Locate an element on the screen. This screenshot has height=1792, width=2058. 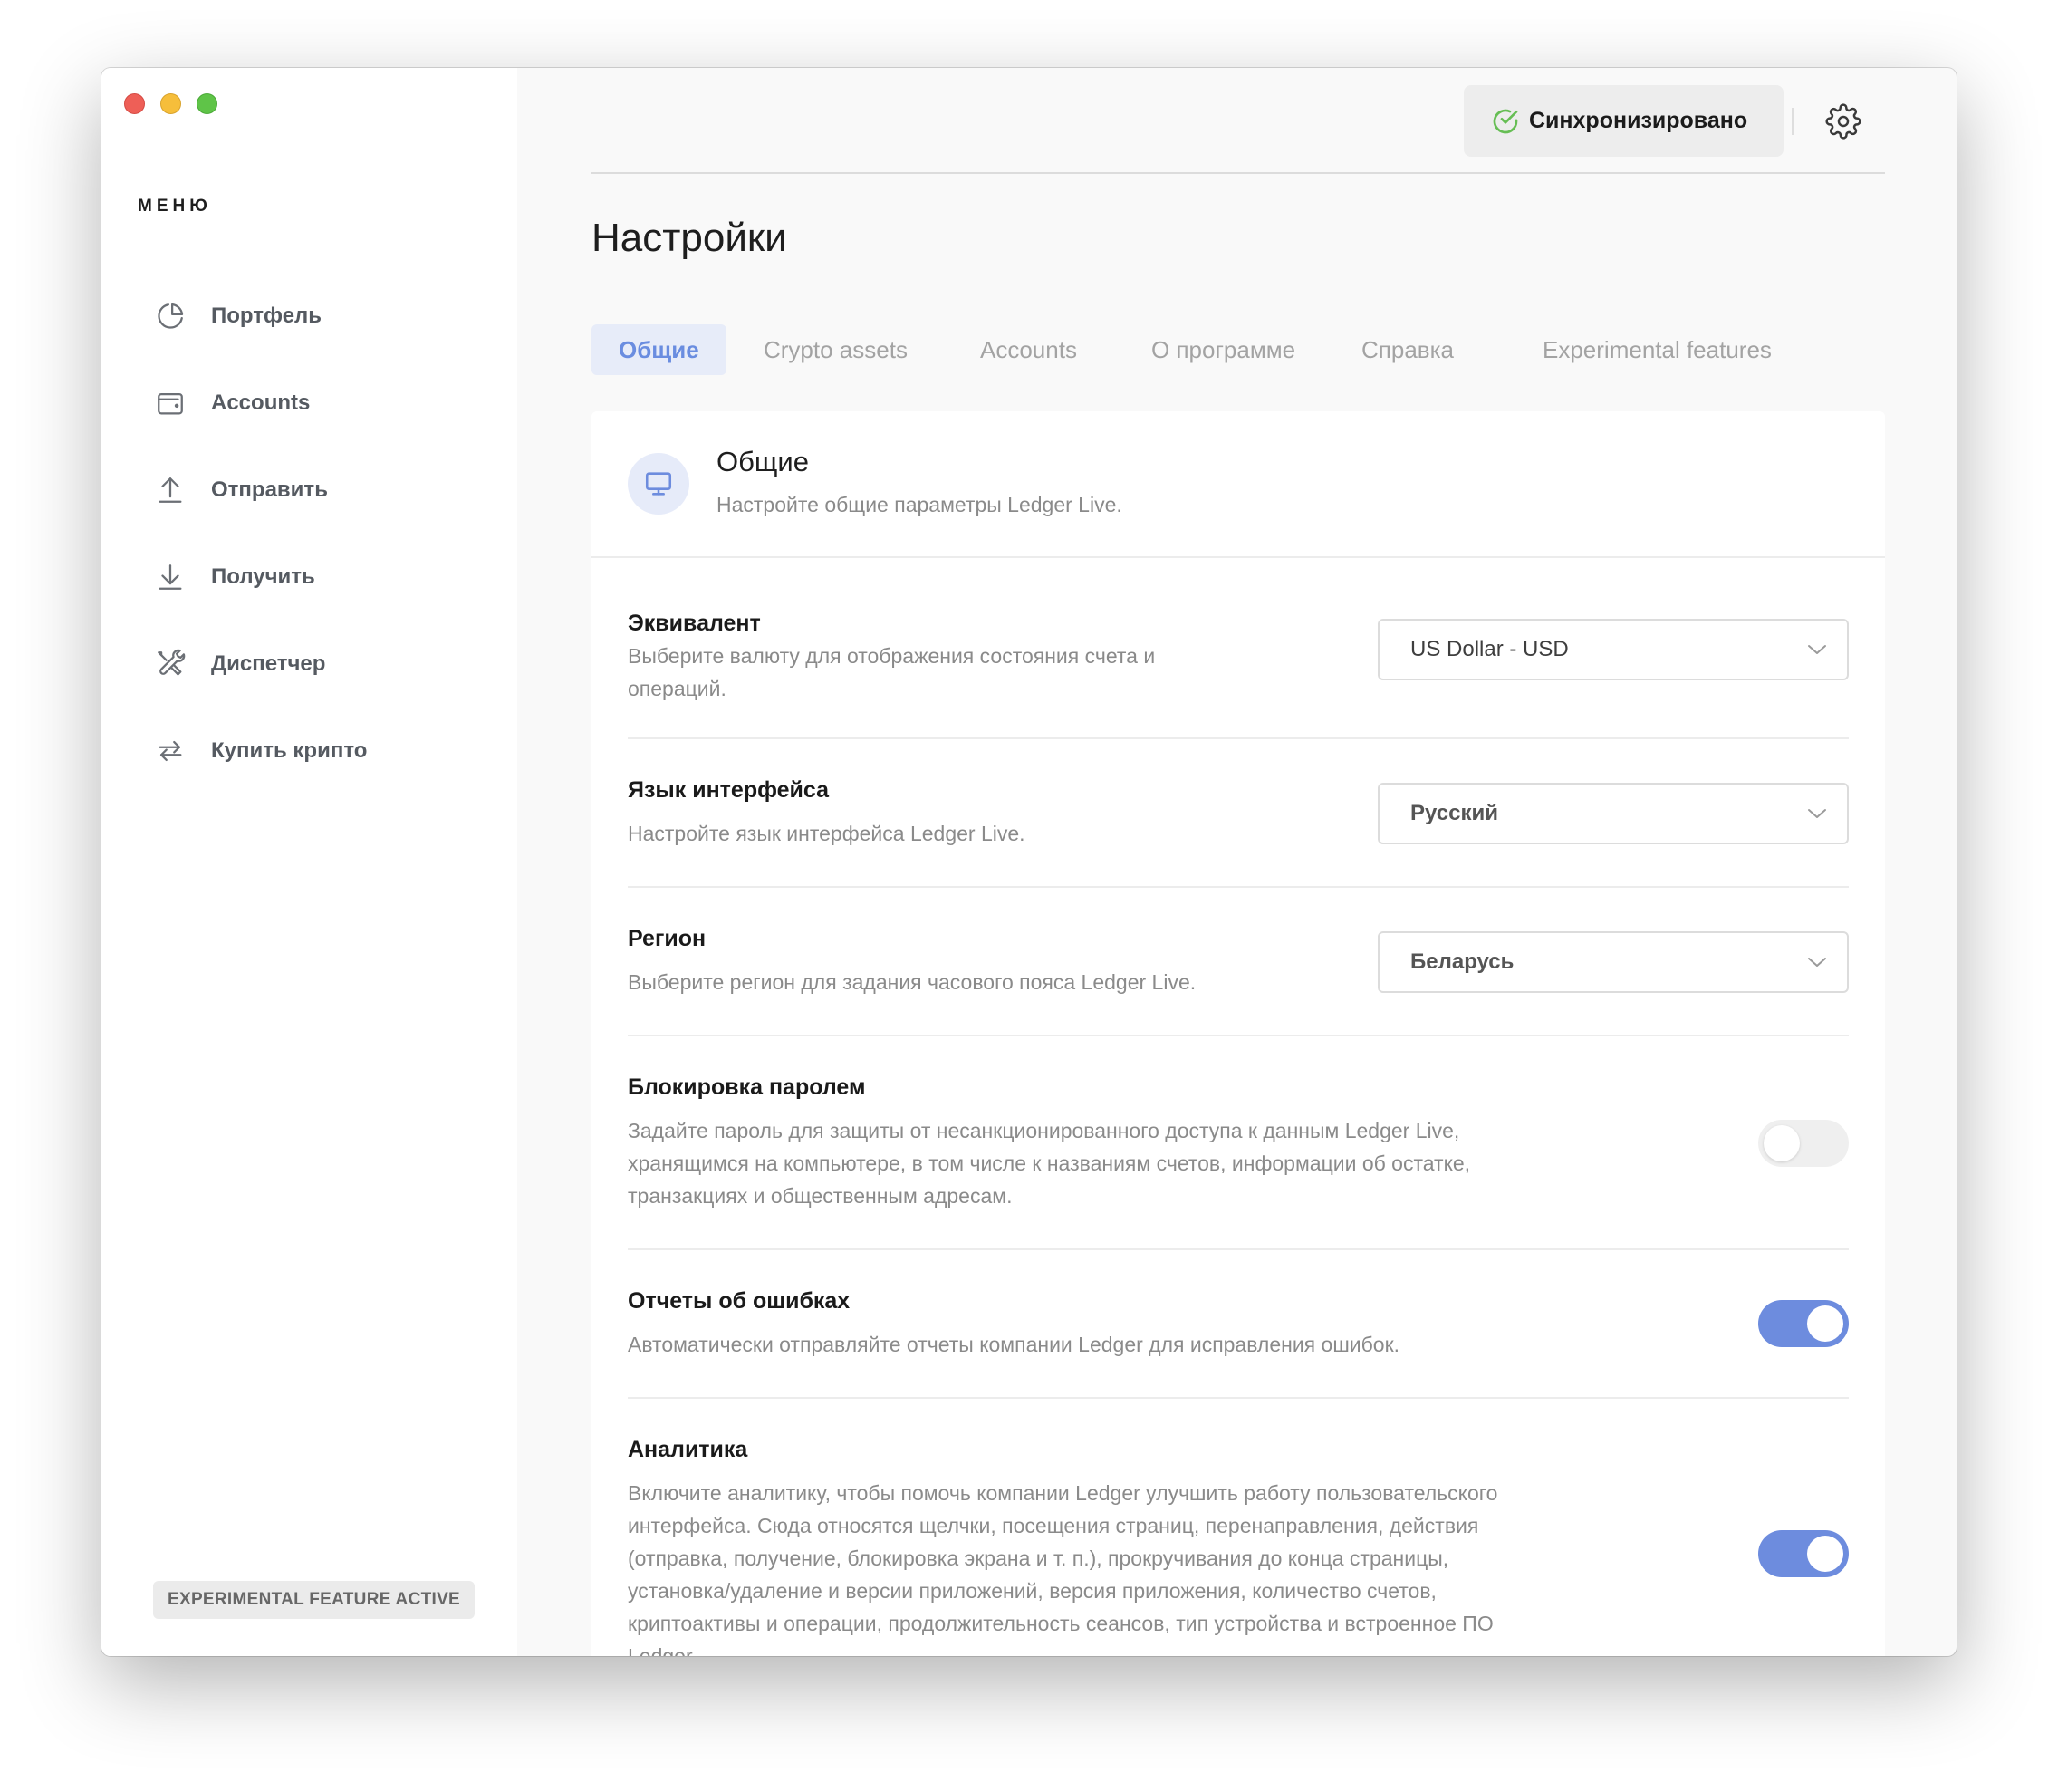
region-select: Беларусь is located at coordinates (1613, 962).